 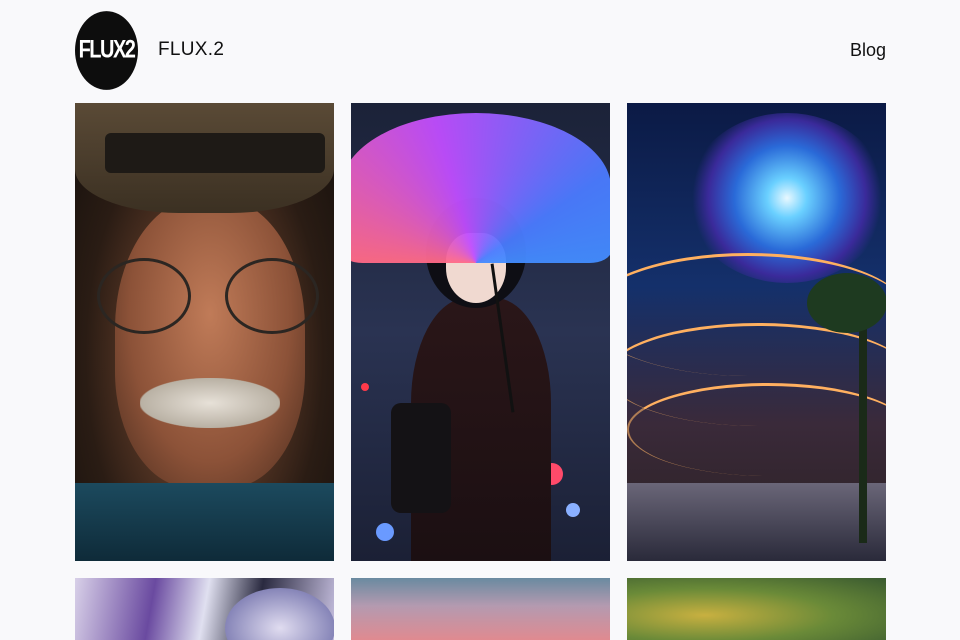 What do you see at coordinates (421, 458) in the screenshot?
I see `bag-shape` at bounding box center [421, 458].